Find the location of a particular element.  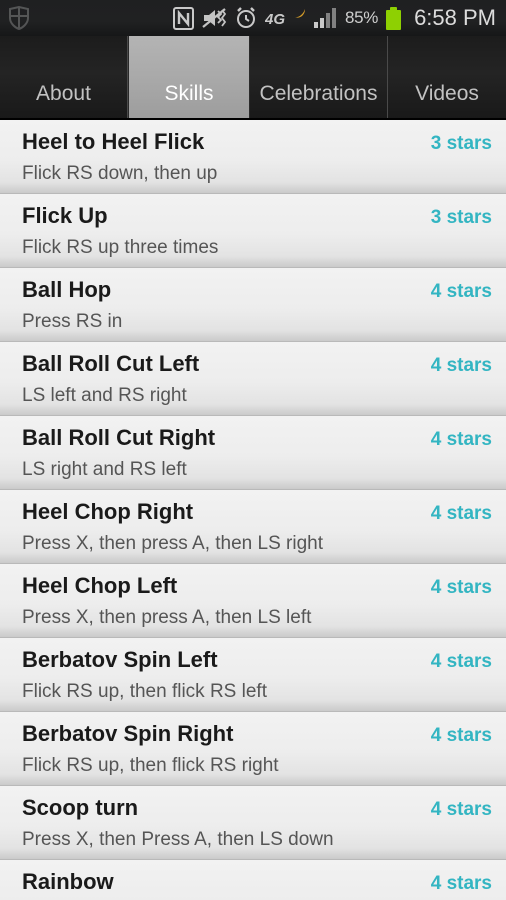

list-item-subtitle: LS left and RS right is located at coordinates (104, 395).